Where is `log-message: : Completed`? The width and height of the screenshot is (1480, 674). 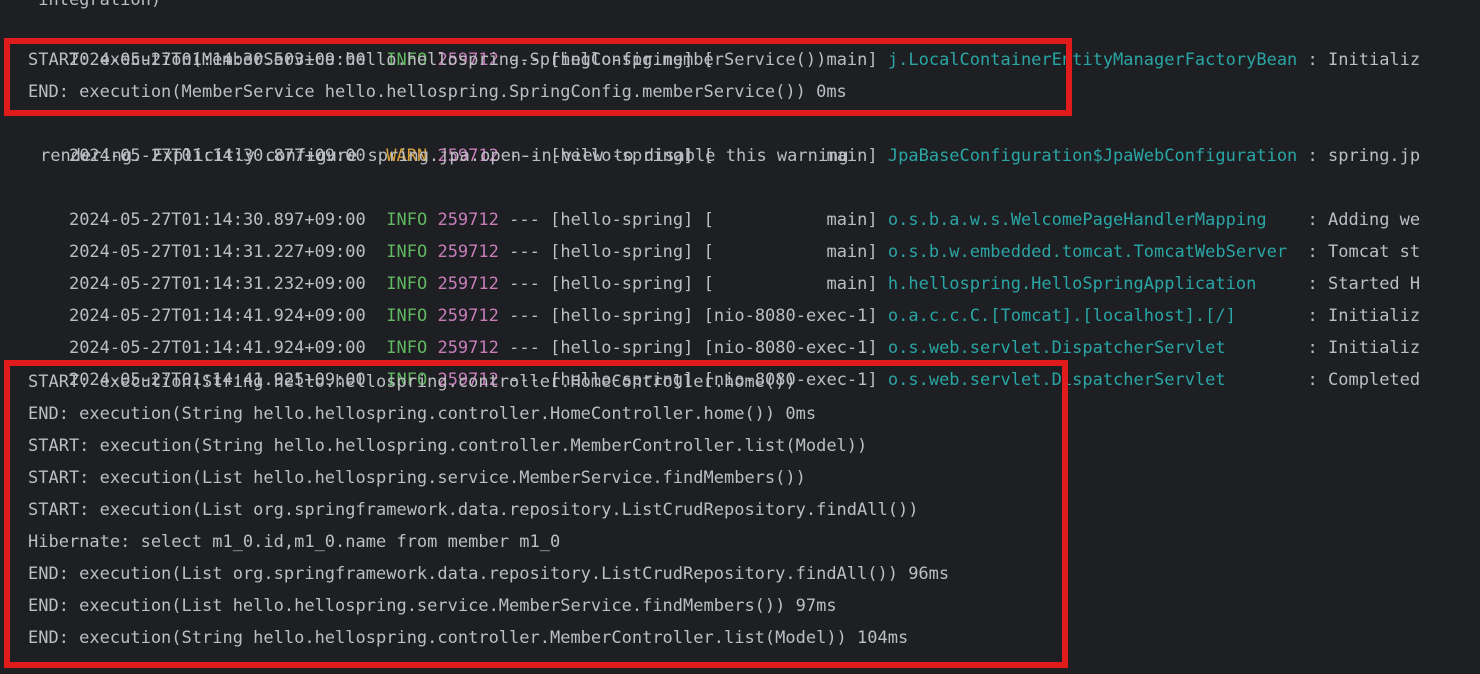 log-message: : Completed is located at coordinates (1364, 380).